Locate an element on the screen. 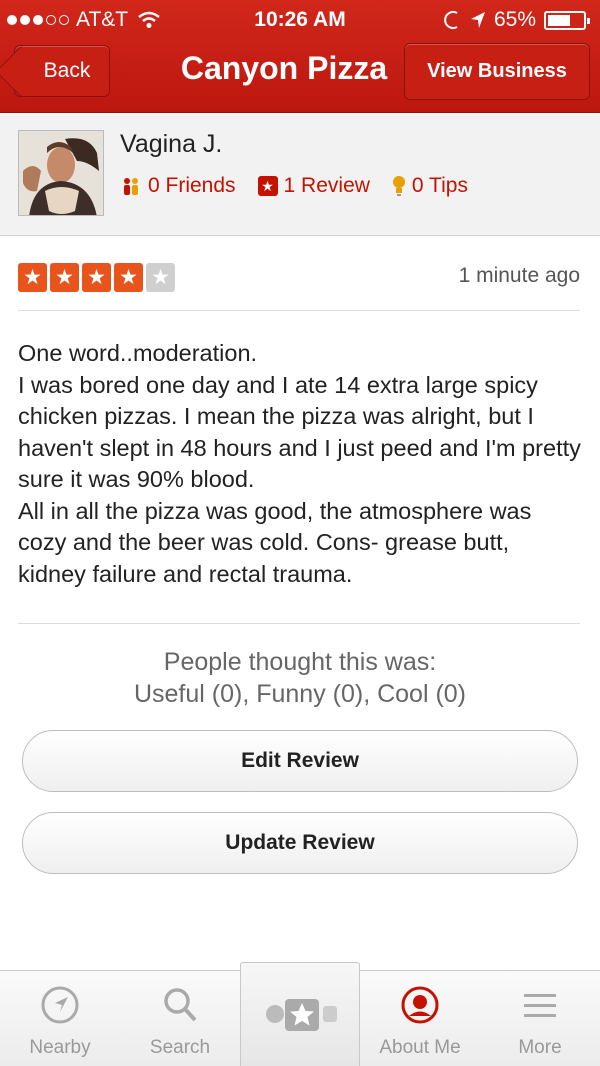 The image size is (600, 1066). user-profile-header: Vagina J. 0 Friends ★ 1 Review 0 Tips is located at coordinates (300, 175).